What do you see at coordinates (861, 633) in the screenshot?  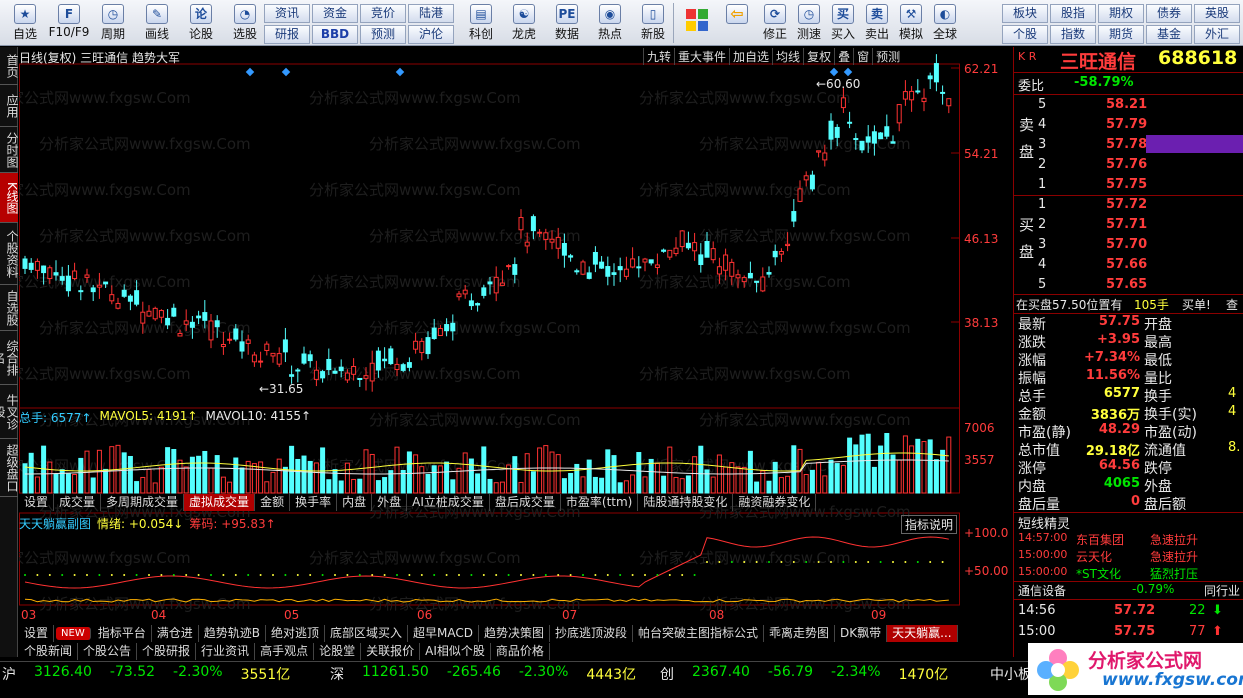 I see `indicator-tab: DK飘带` at bounding box center [861, 633].